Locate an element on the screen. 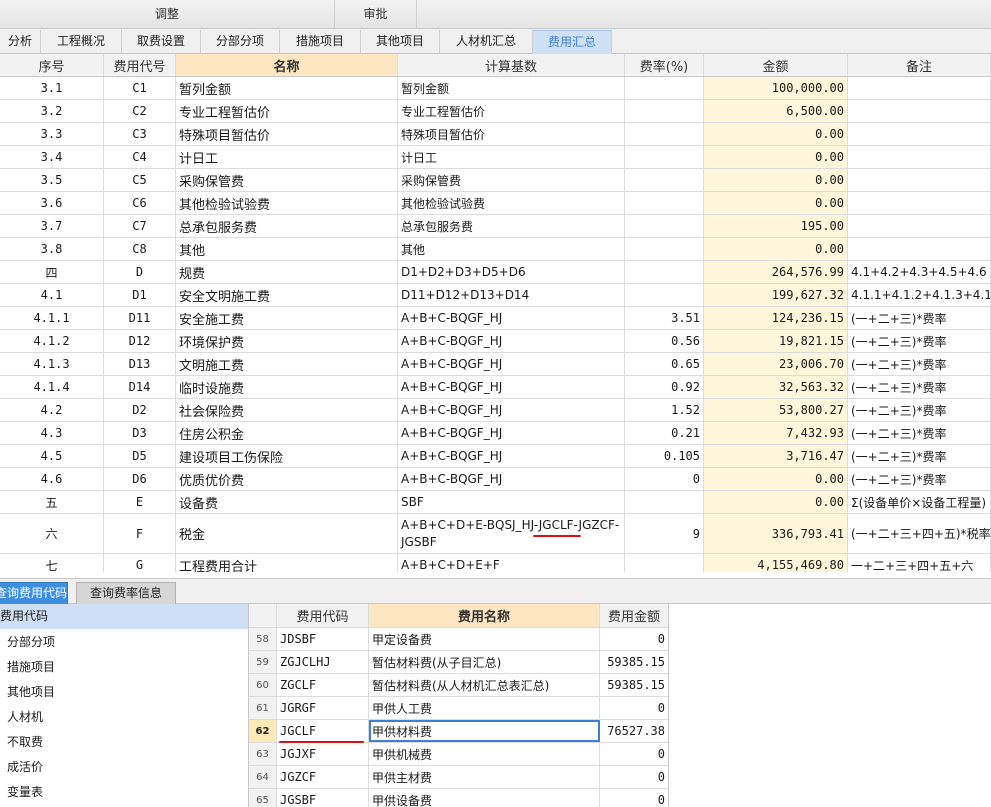  grid-row: 五 E 设备费 SBF 0.00 Σ(设备单价×设备工程量) is located at coordinates (495, 502).